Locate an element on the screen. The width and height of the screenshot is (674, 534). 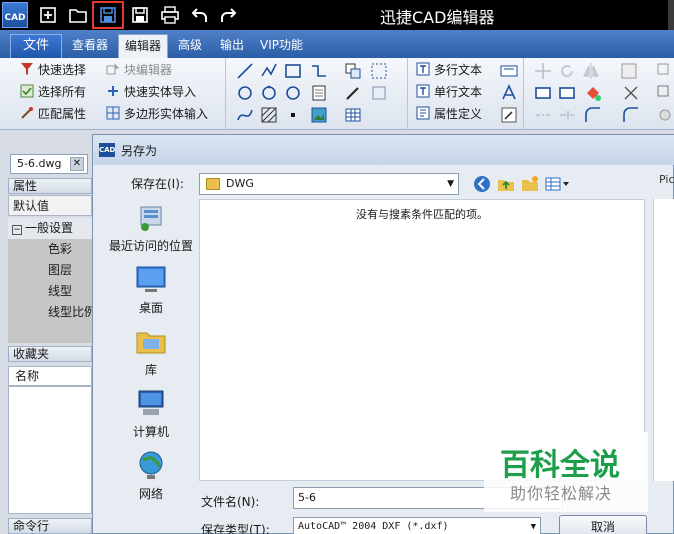
save-icon is located at coordinates (108, 15).